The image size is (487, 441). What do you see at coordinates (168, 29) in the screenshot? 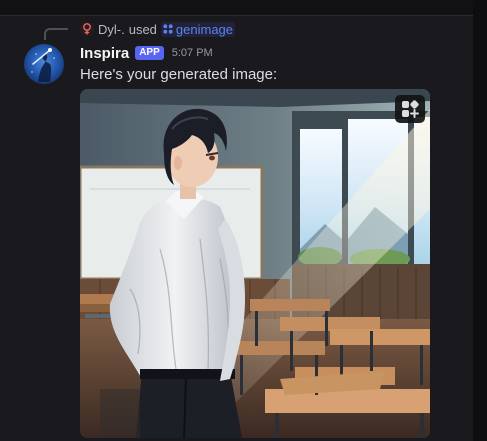
I see `app-command-icon` at bounding box center [168, 29].